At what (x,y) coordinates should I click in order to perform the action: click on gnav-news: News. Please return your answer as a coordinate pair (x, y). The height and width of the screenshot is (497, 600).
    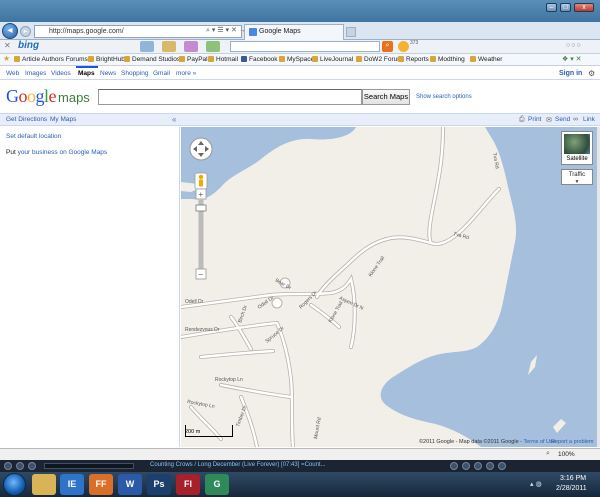
    Looking at the image, I should click on (108, 73).